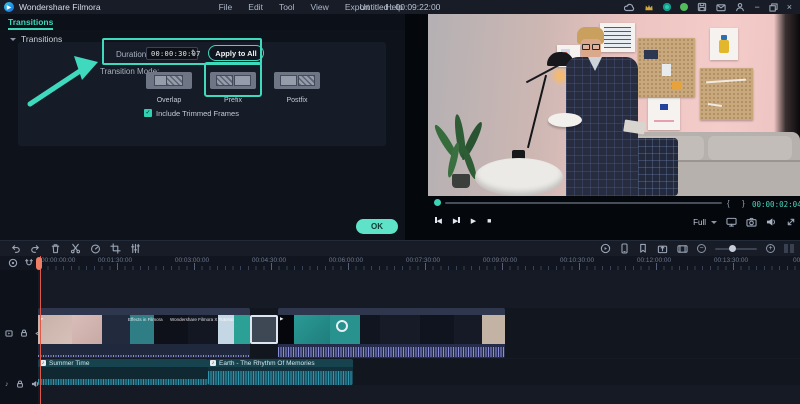 This screenshot has height=404, width=800. Describe the element at coordinates (789, 7) in the screenshot. I see `close-button: ×` at that location.